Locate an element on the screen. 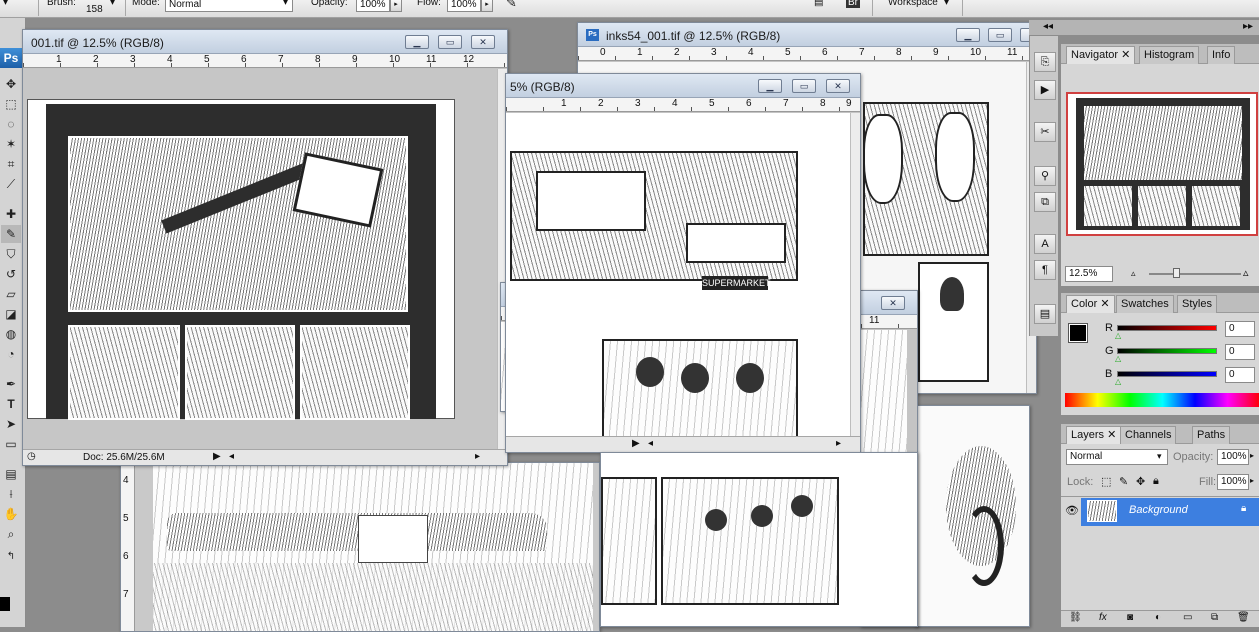 This screenshot has width=1259, height=632. window-titlebar: Ps inks54_001.tif @ 12.5% (RGB/8) ▁ ▭ ✕ is located at coordinates (807, 35).